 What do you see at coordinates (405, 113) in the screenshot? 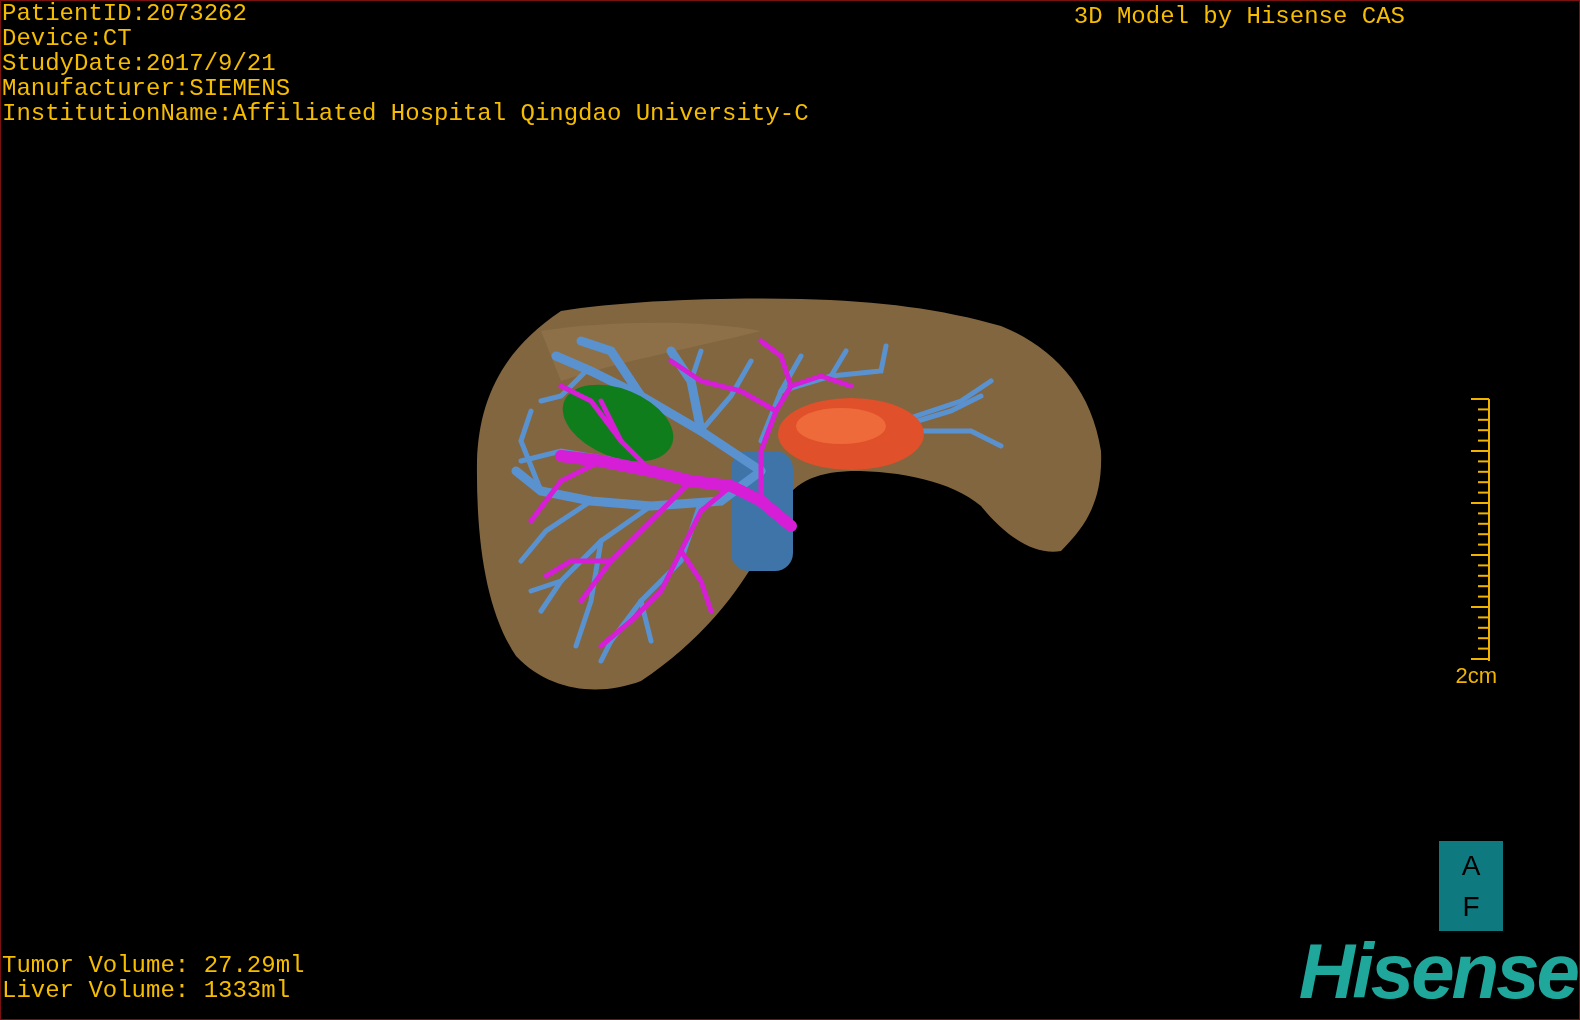
I see `info-text: InstitutionName:Affiliated Hospital Qingdao University-C` at bounding box center [405, 113].